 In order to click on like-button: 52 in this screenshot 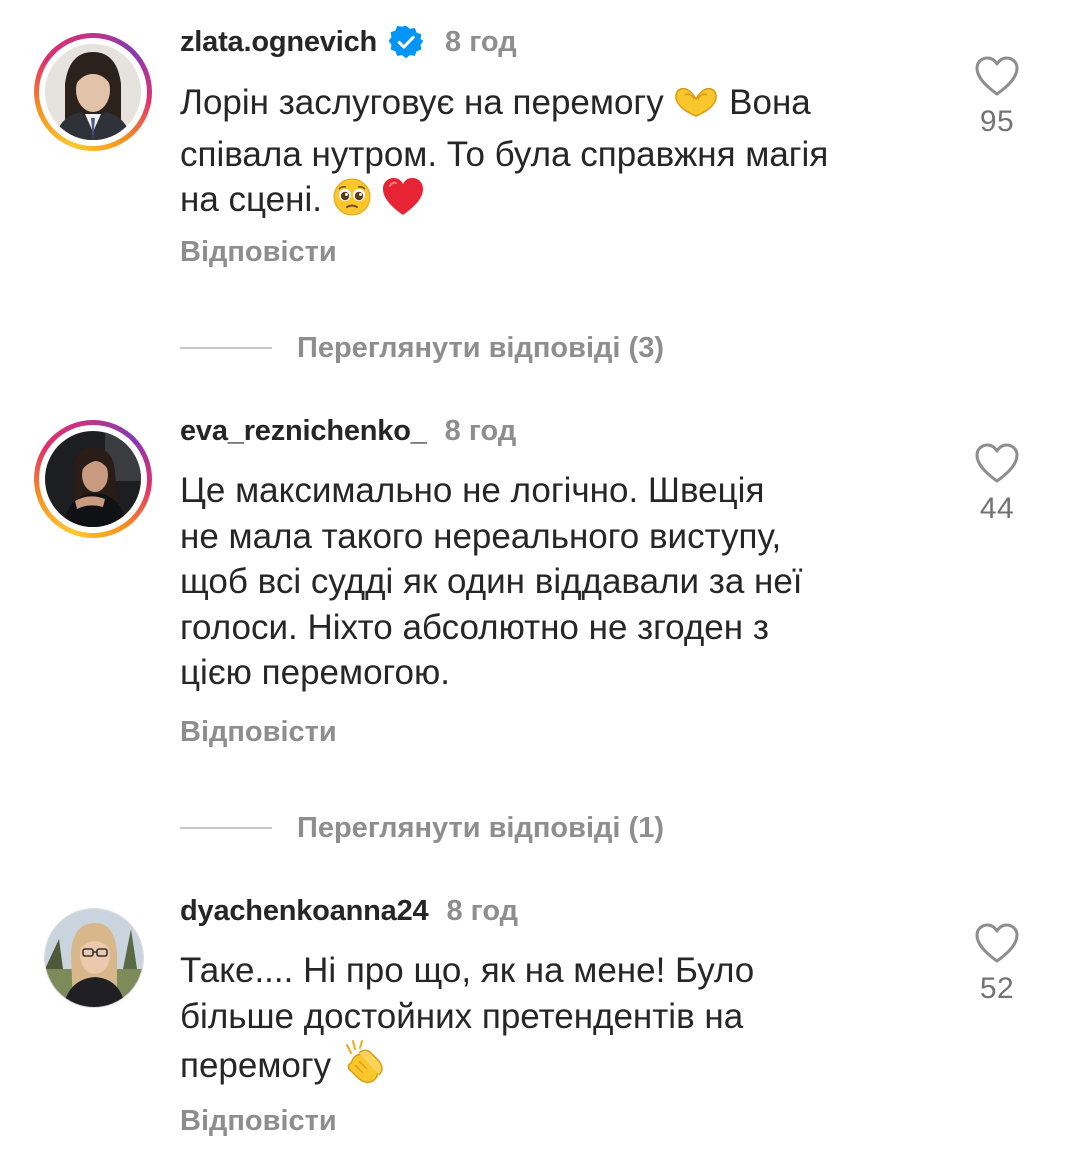, I will do `click(997, 964)`.